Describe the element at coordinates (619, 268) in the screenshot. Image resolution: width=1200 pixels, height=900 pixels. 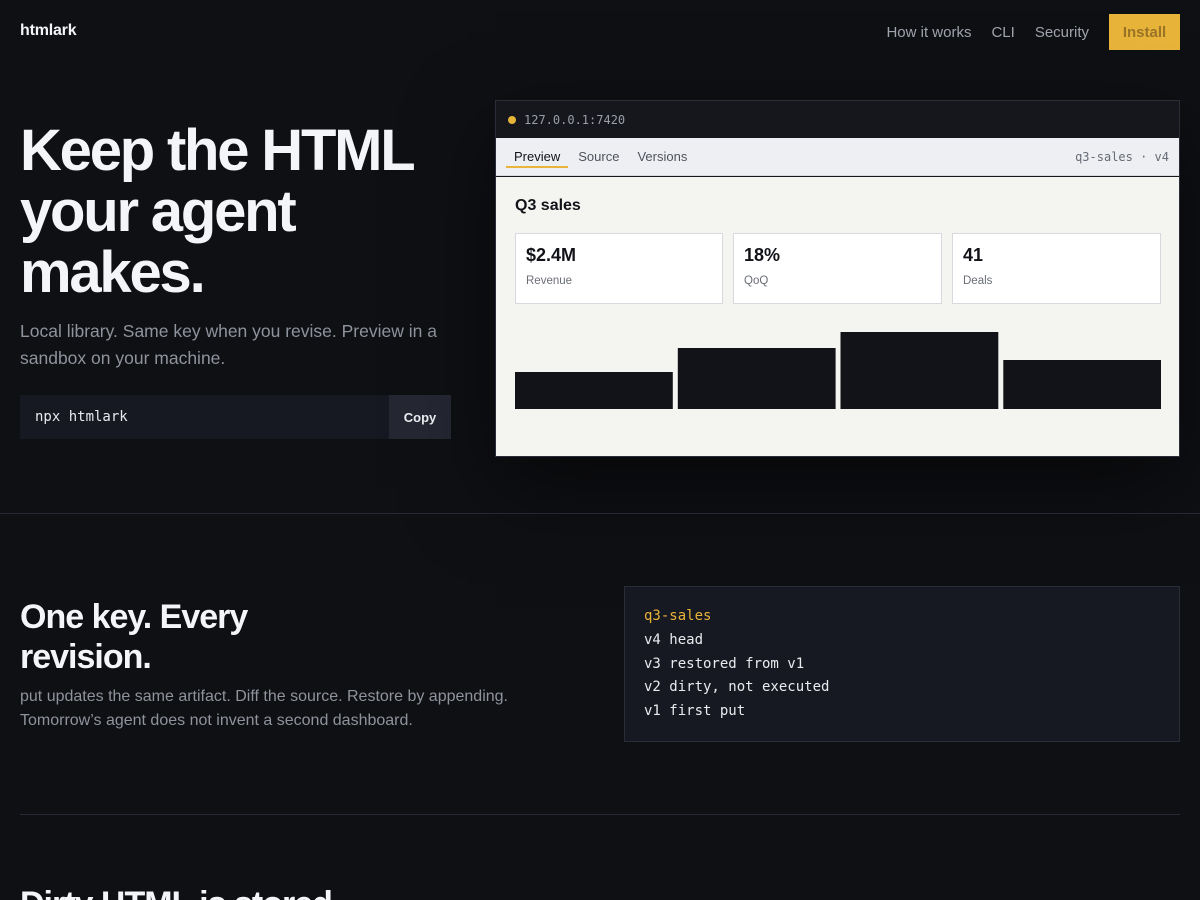
I see `stat-card-revenue: $2.4M Revenue` at that location.